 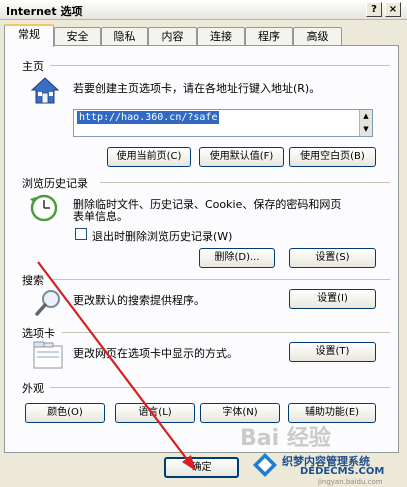 I want to click on tab-programs: 程序, so click(x=269, y=36).